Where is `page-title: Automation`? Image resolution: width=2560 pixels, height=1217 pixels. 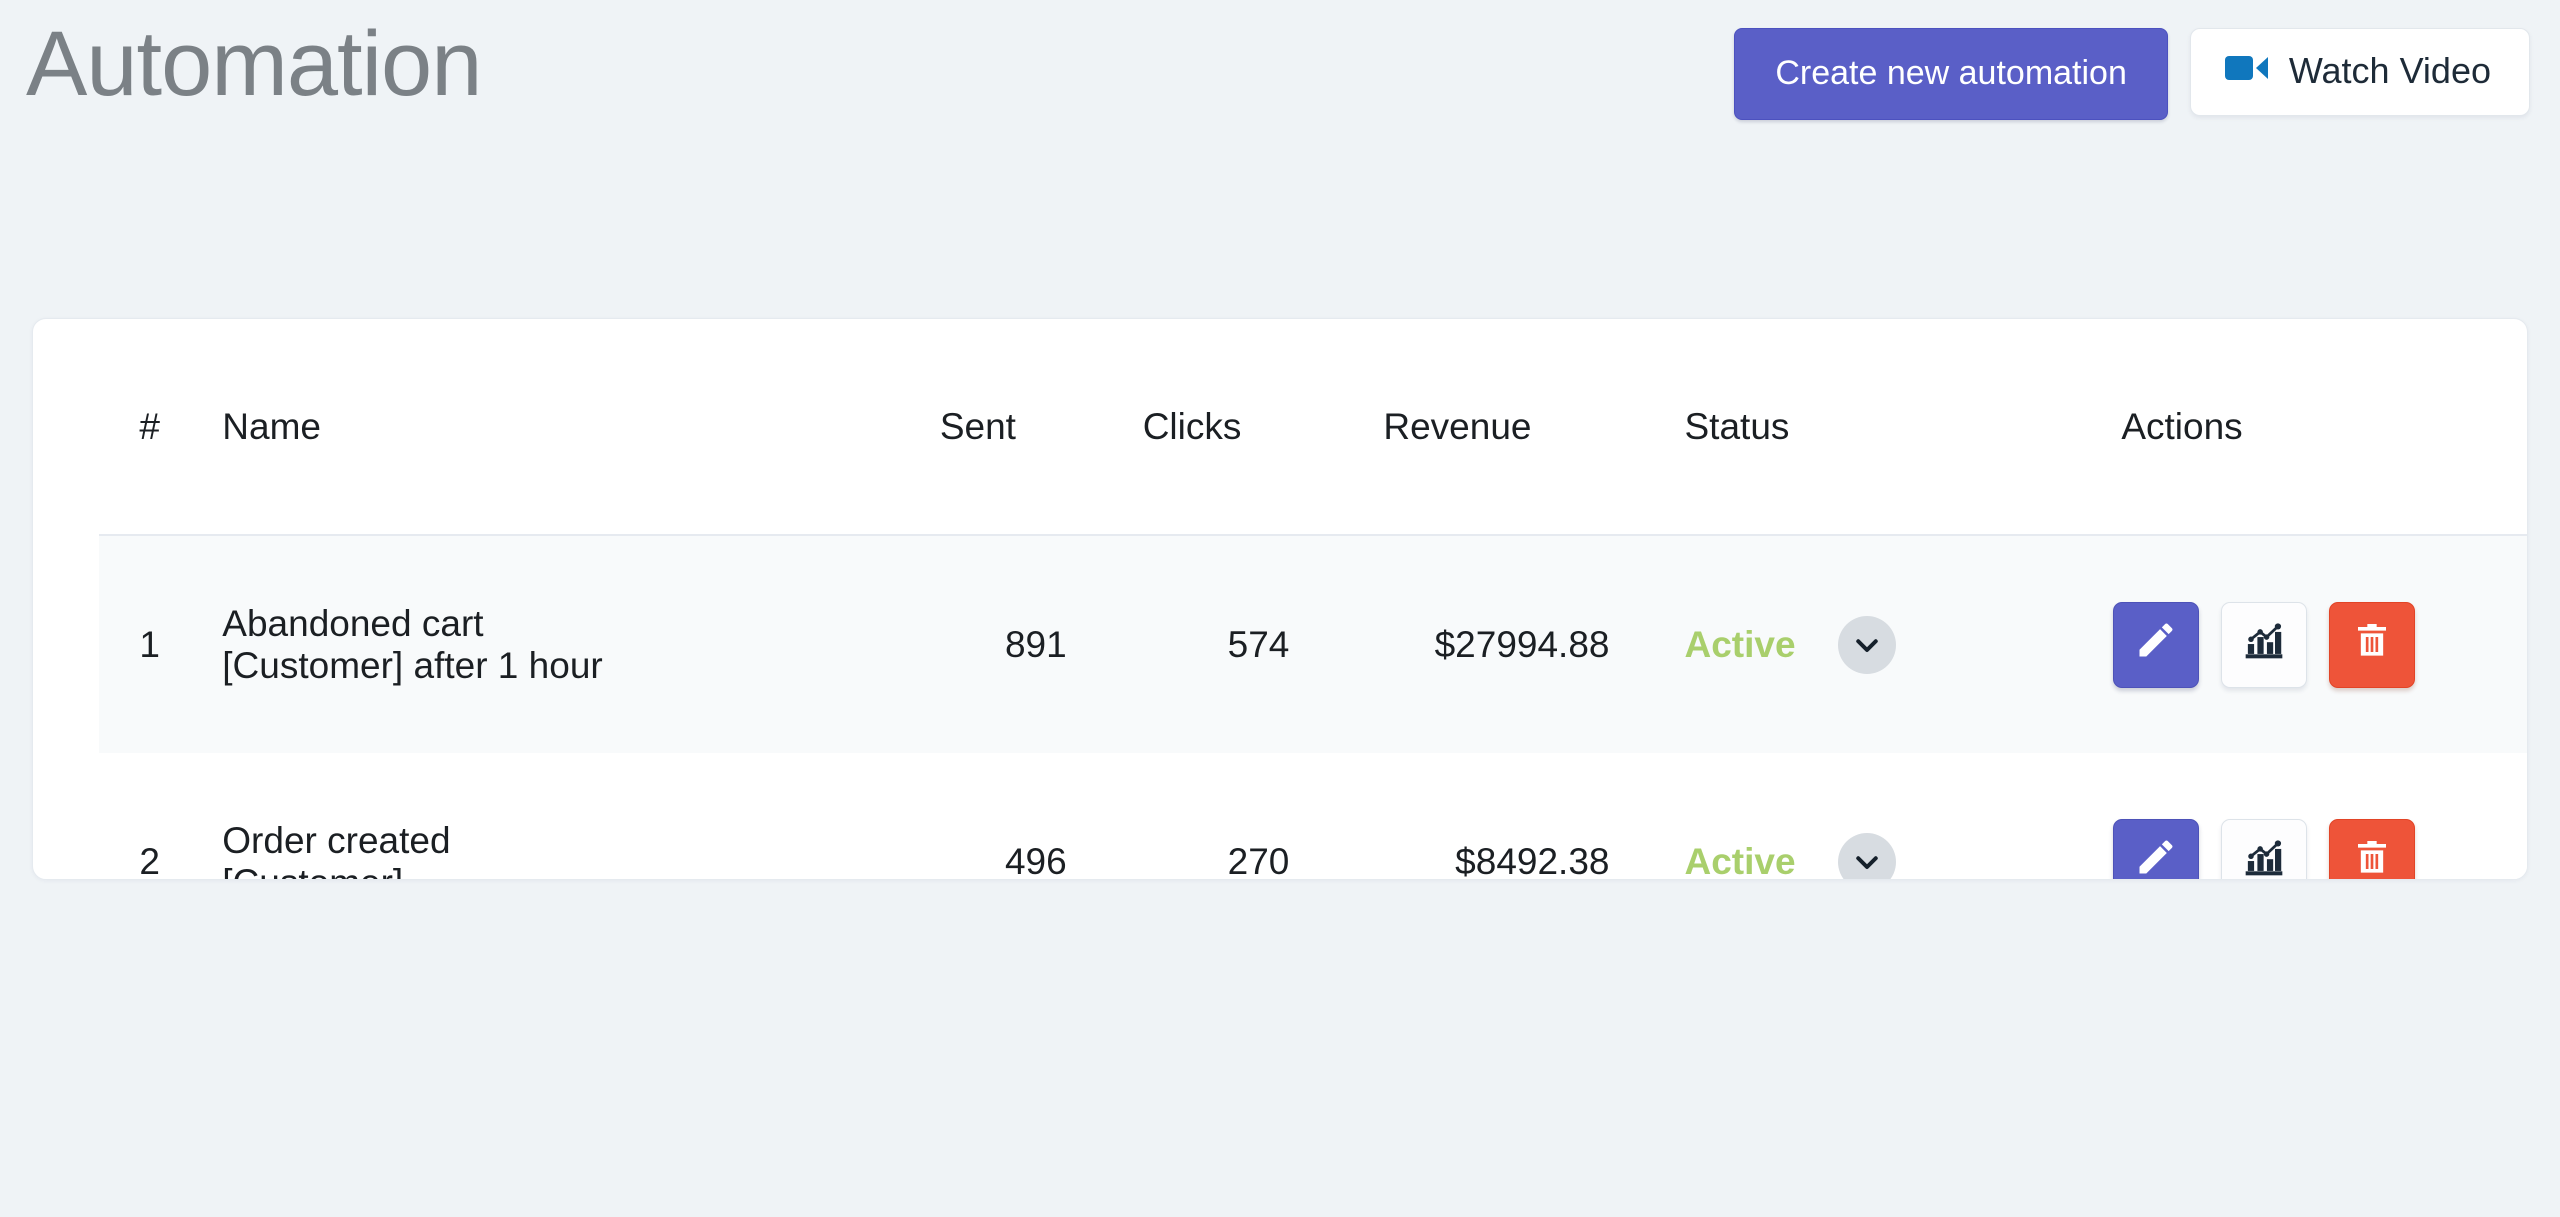
page-title: Automation is located at coordinates (254, 64).